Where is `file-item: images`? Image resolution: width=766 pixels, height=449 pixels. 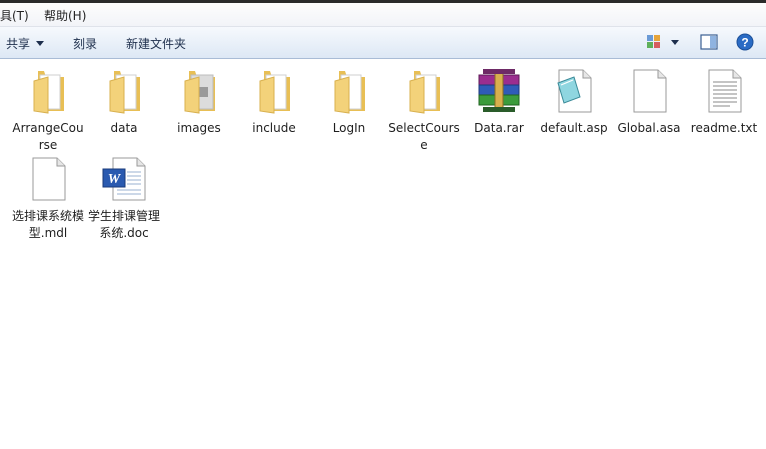 file-item: images is located at coordinates (199, 102).